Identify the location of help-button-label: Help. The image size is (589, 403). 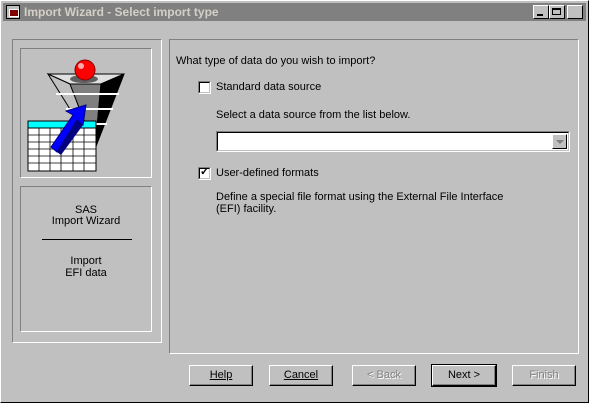
(221, 375).